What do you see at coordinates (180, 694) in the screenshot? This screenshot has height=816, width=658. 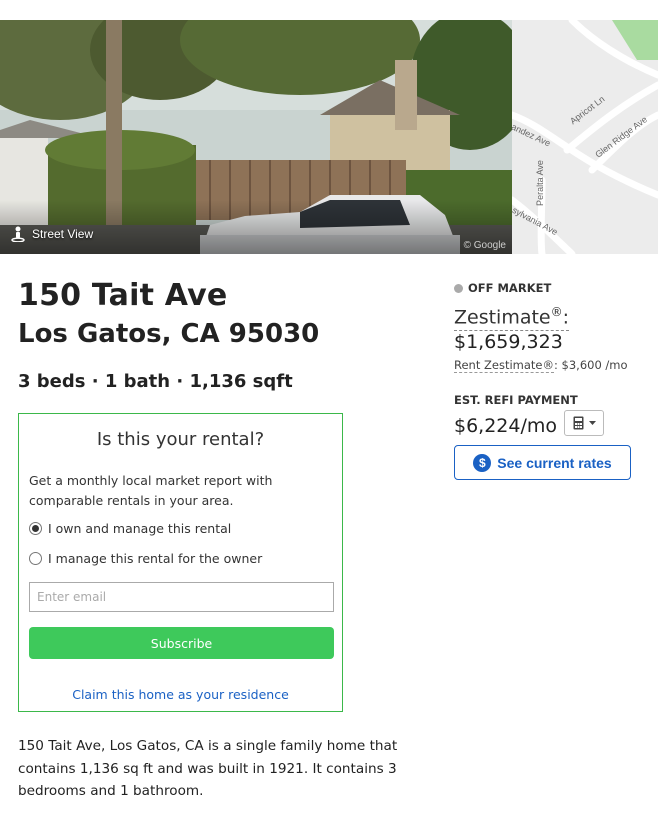 I see `claim-home-link: Claim this home as your residence` at bounding box center [180, 694].